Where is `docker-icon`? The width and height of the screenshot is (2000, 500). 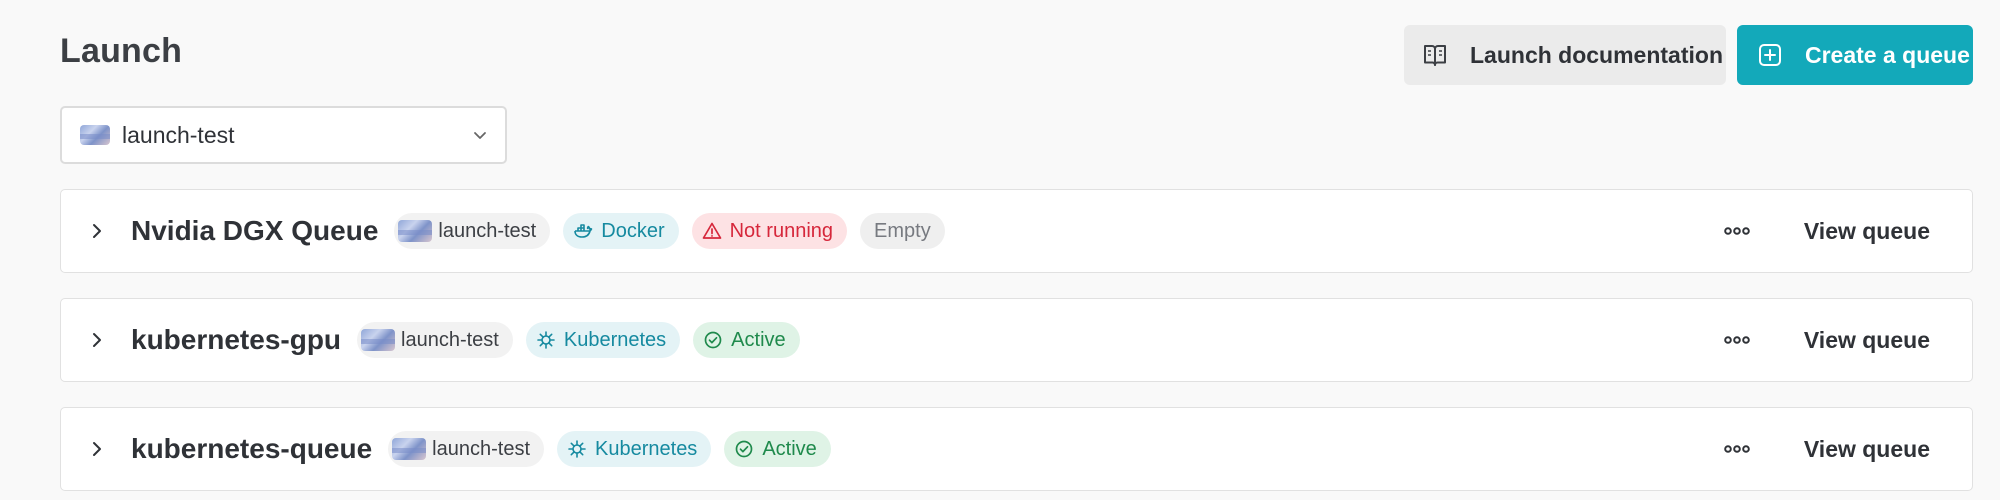
docker-icon is located at coordinates (583, 231).